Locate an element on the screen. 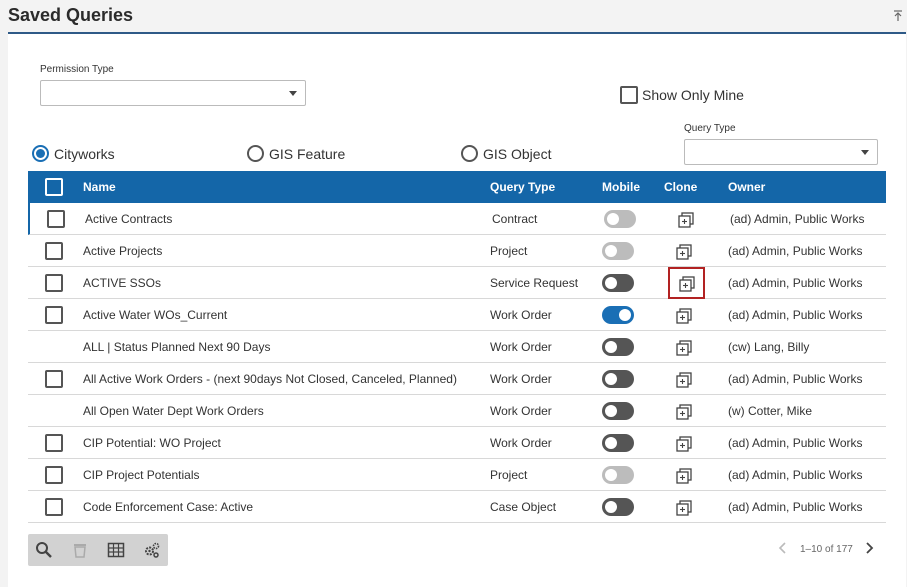  panel-header: Saved Queries is located at coordinates (453, 17).